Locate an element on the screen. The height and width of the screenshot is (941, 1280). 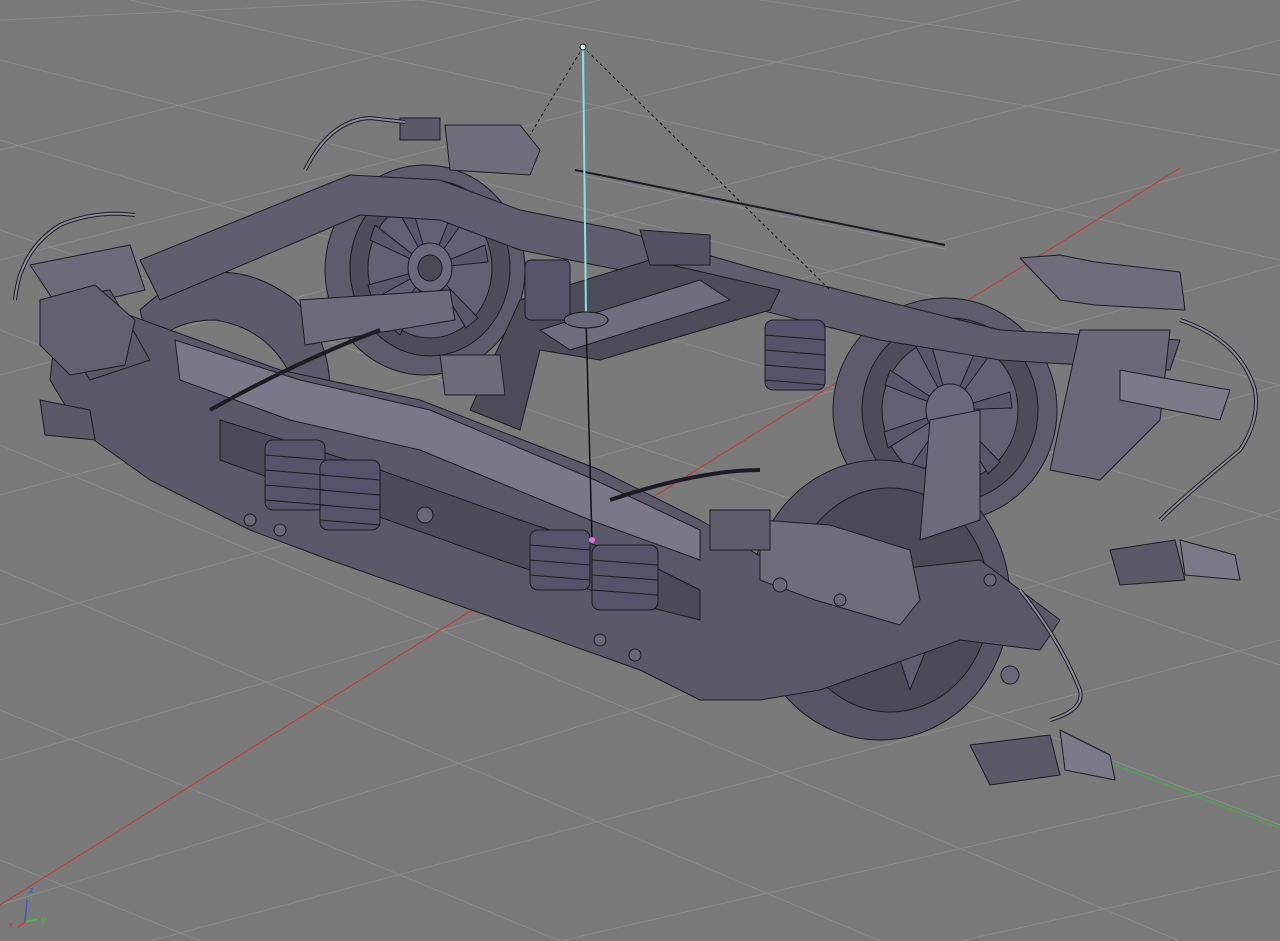
gizmo-x-label: x is located at coordinates (11, 926).